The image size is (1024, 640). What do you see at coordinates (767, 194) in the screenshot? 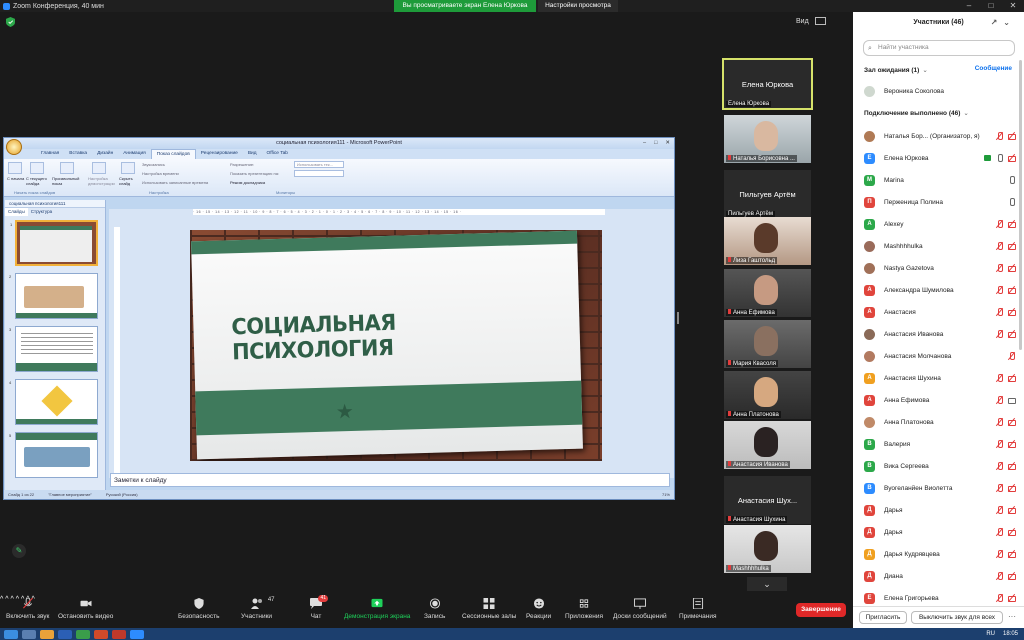
I see `video-tile: Пильгуев Артём Пильгуев Артём` at bounding box center [767, 194].